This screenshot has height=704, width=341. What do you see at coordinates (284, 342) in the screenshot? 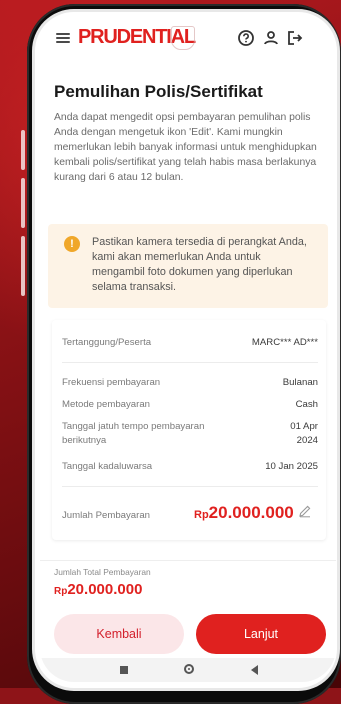
I see `insured-value: MARC*** AD***` at bounding box center [284, 342].